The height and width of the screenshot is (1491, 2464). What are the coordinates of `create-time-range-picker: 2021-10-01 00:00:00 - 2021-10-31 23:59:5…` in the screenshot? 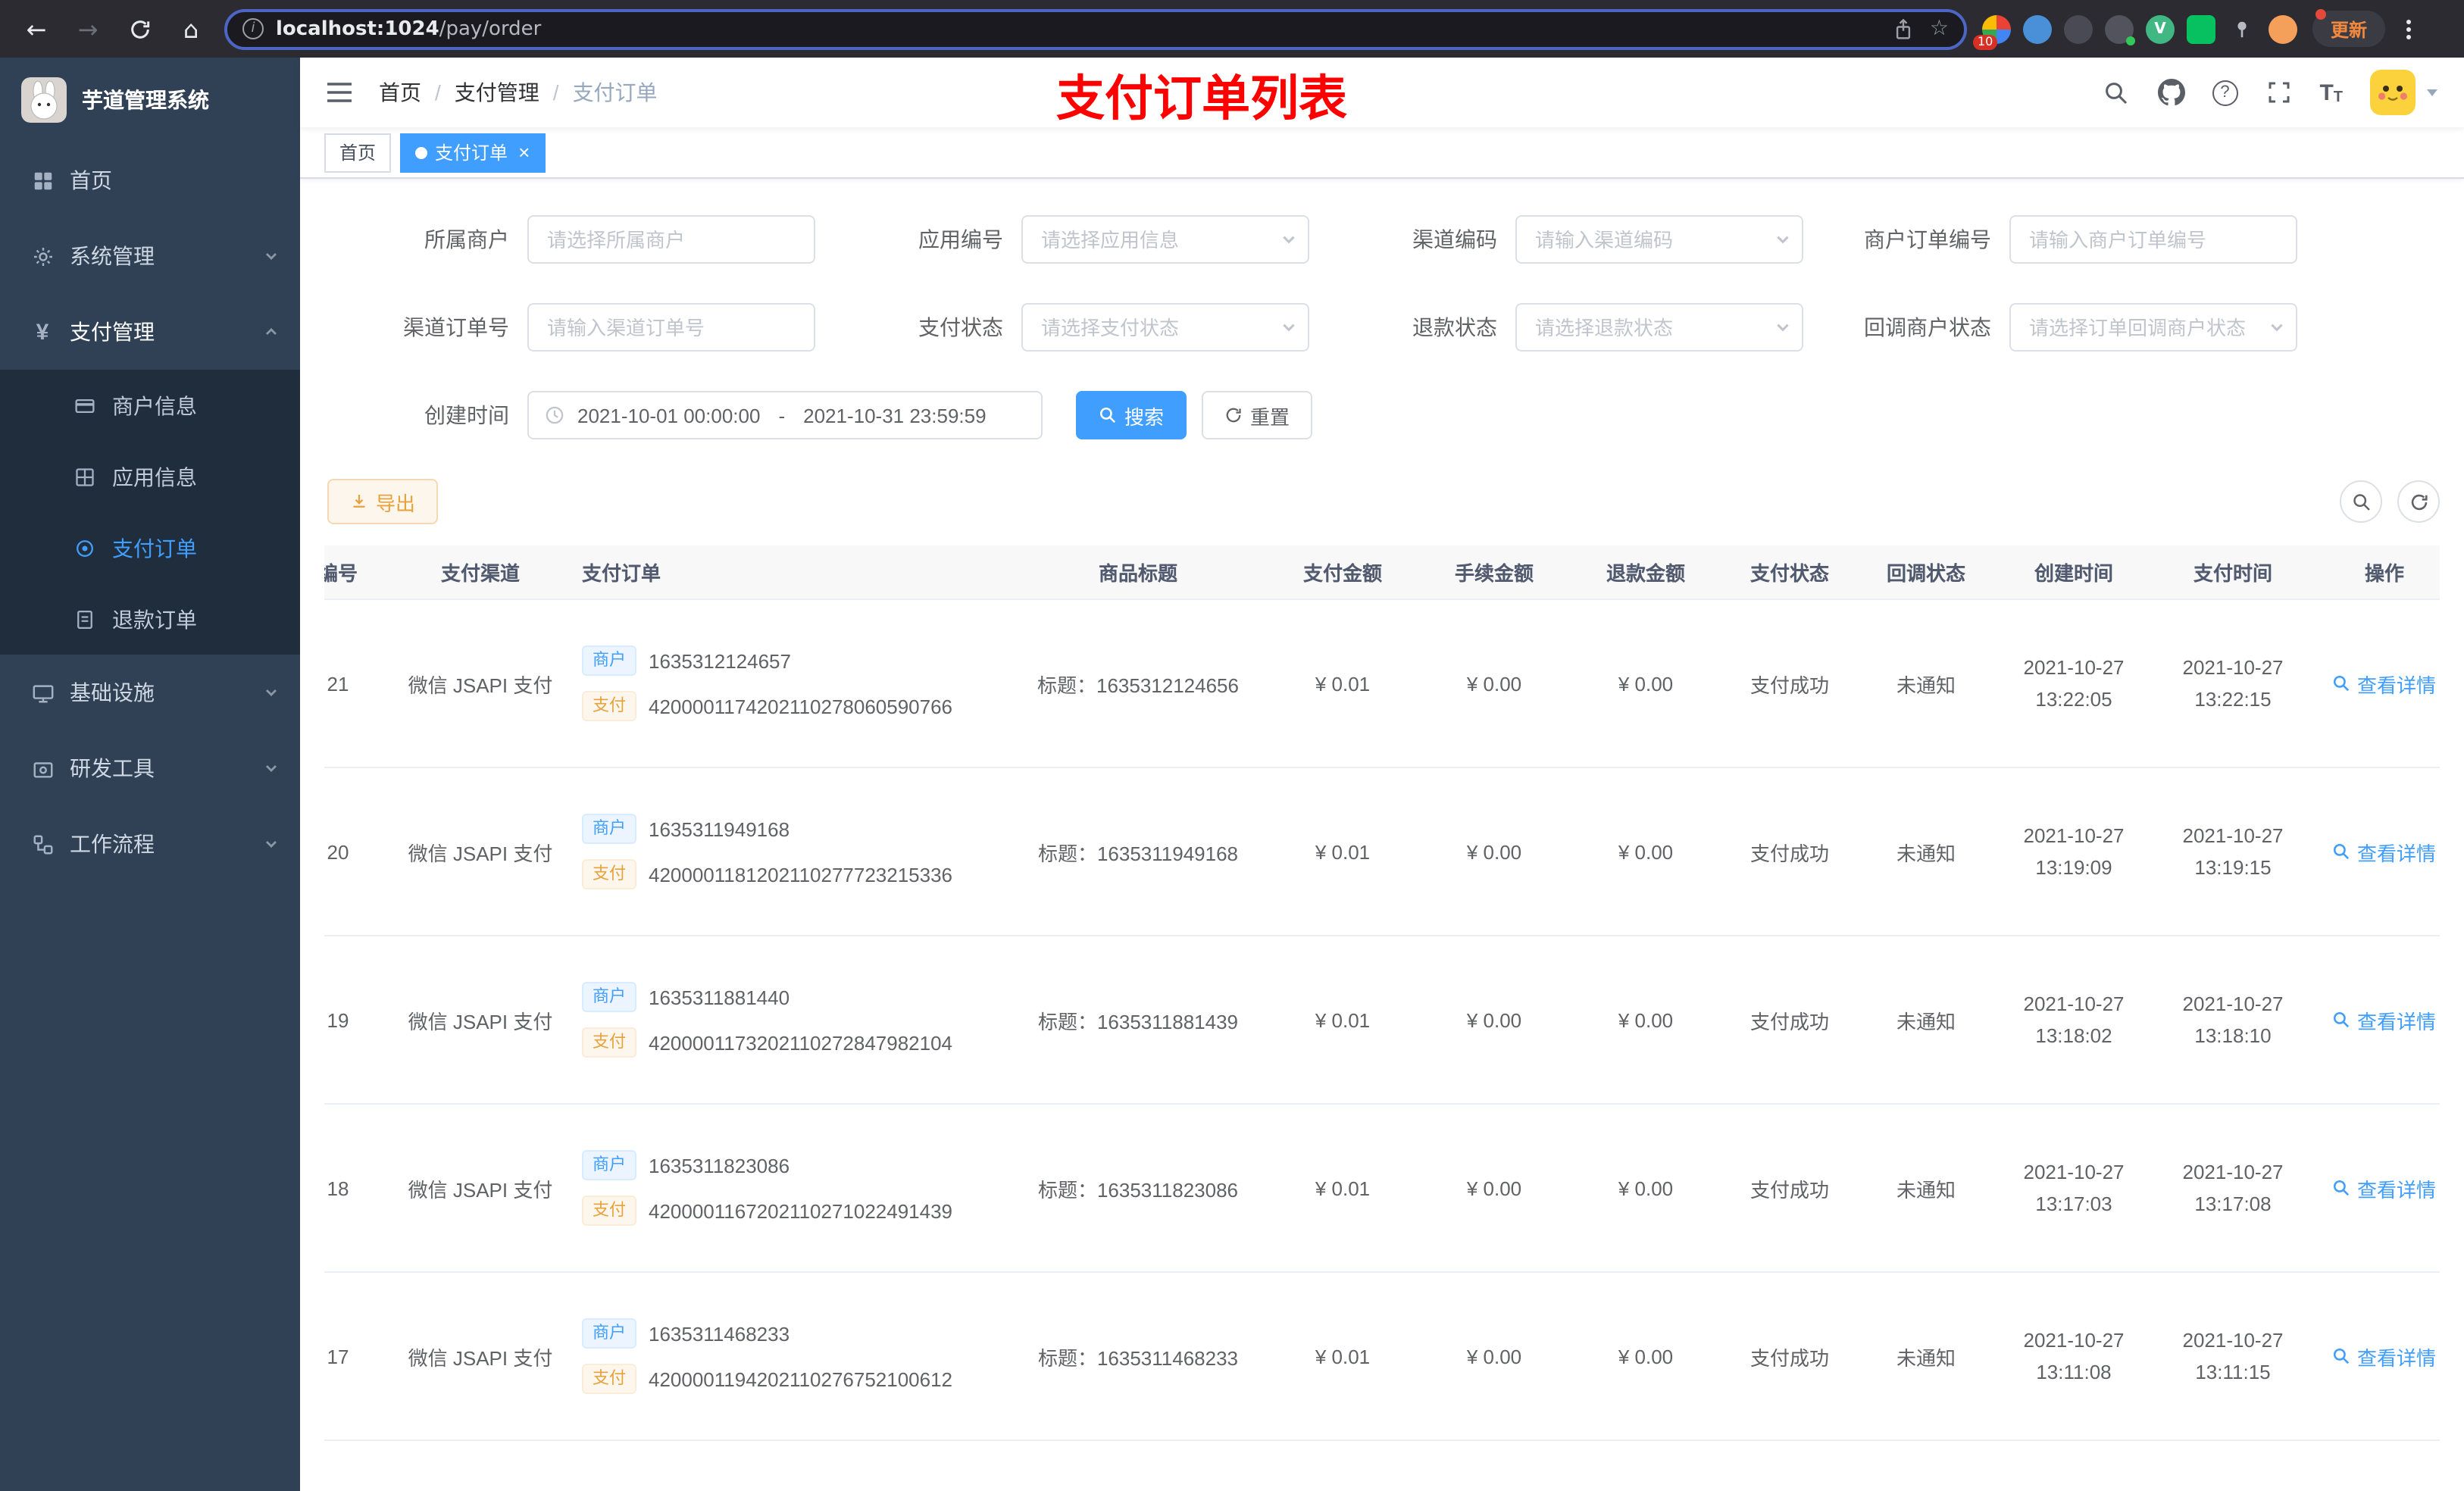 It's located at (785, 415).